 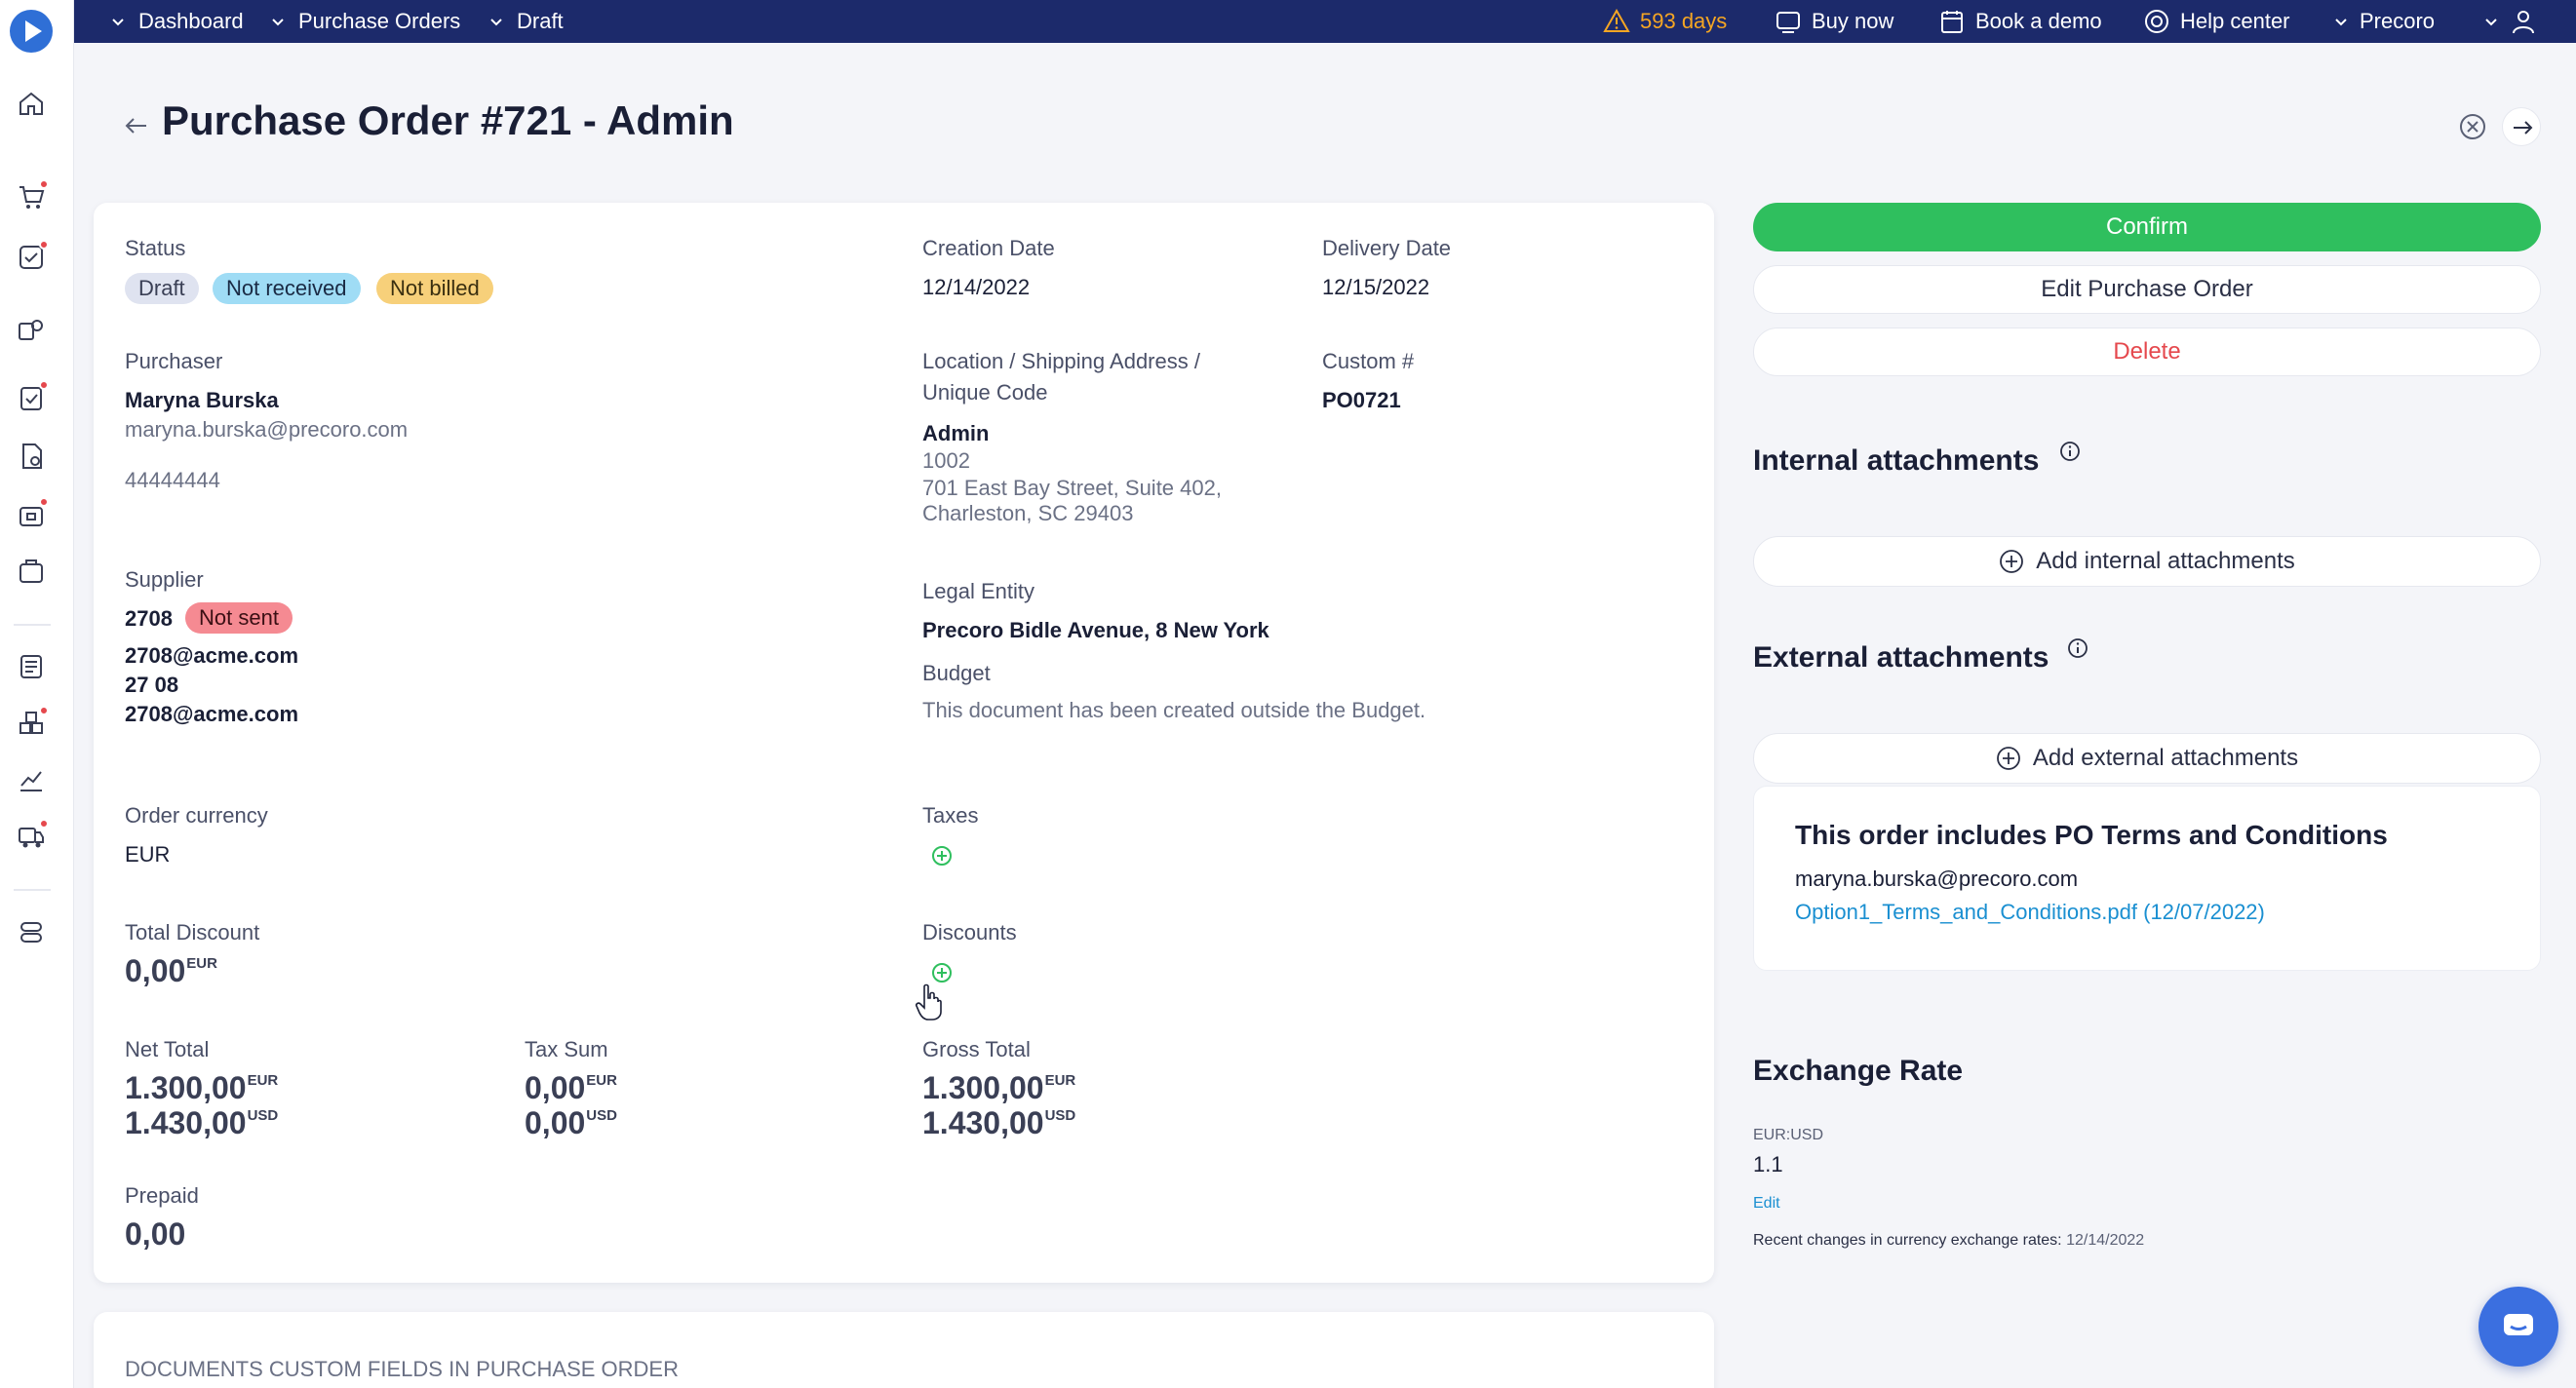 What do you see at coordinates (32, 195) in the screenshot?
I see `cart-icon` at bounding box center [32, 195].